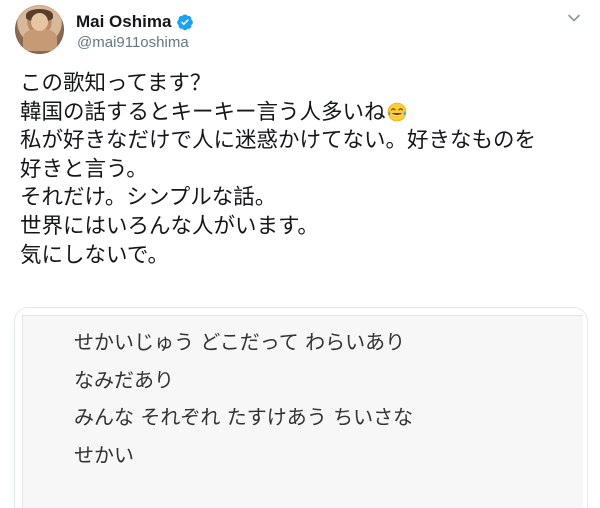  I want to click on display-name: Mai Oshima, so click(123, 22).